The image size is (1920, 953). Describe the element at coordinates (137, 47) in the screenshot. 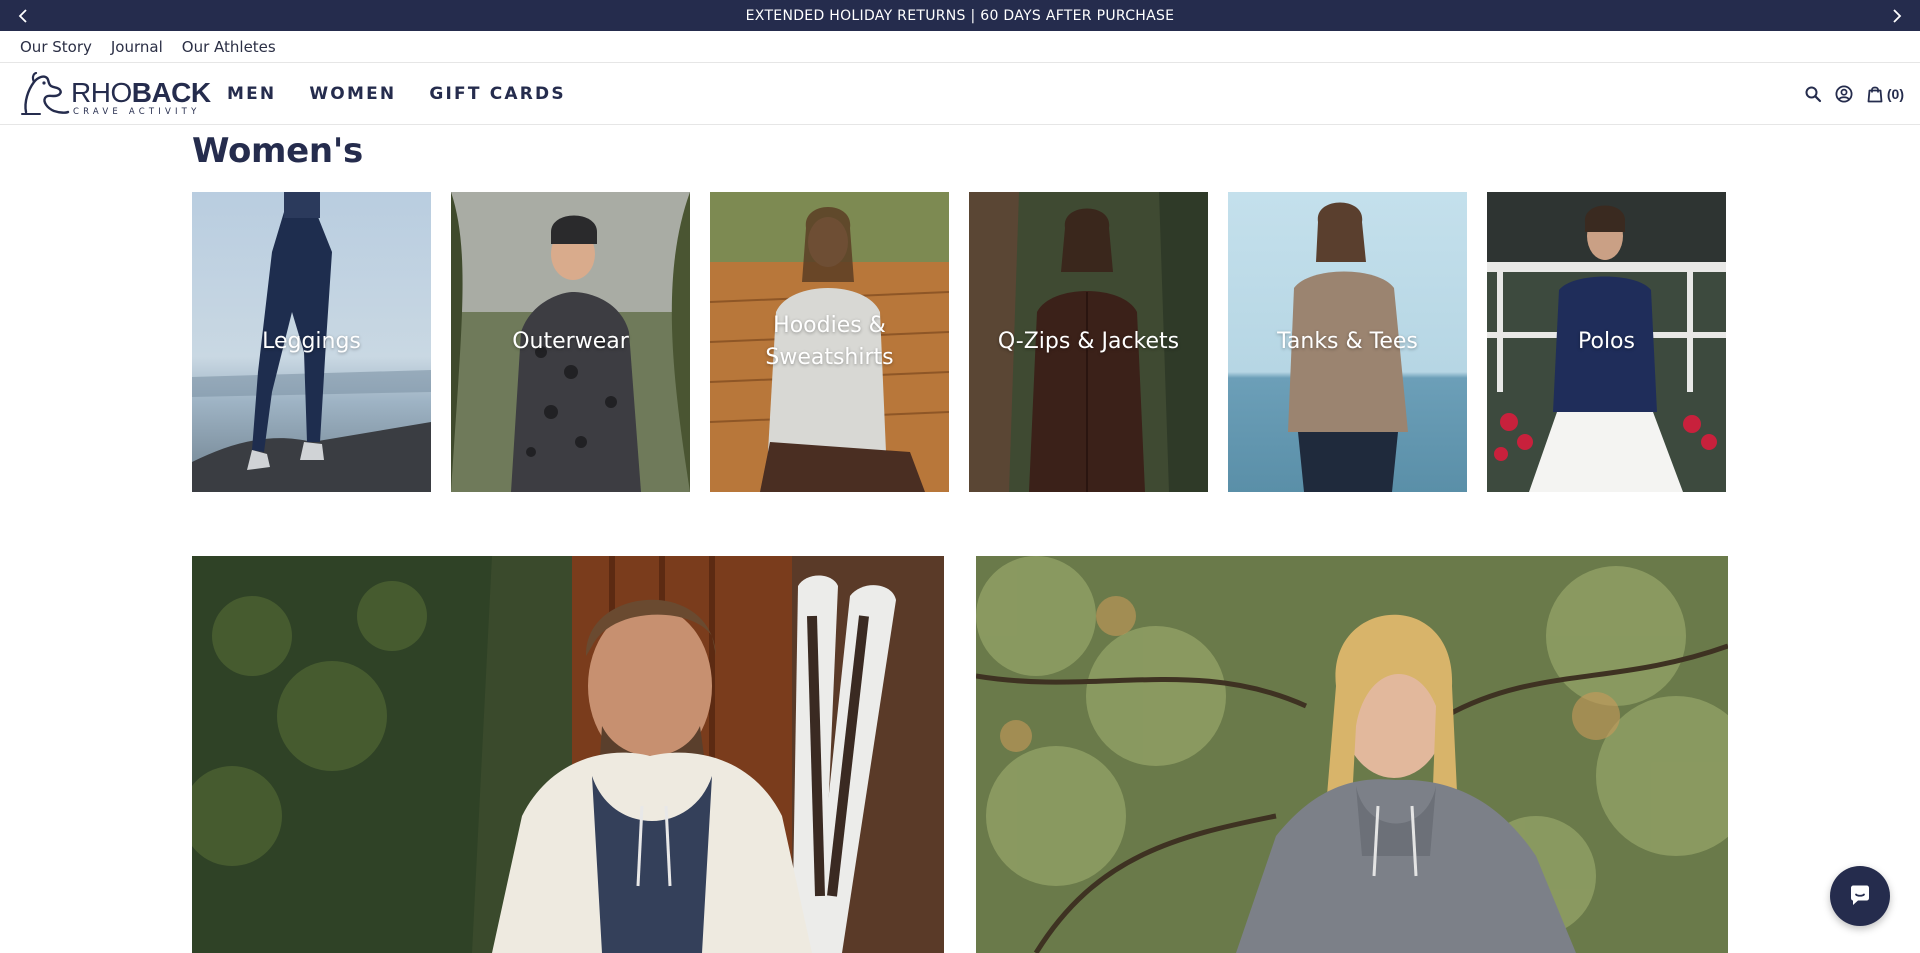

I see `utility-link-journal: Journal` at that location.